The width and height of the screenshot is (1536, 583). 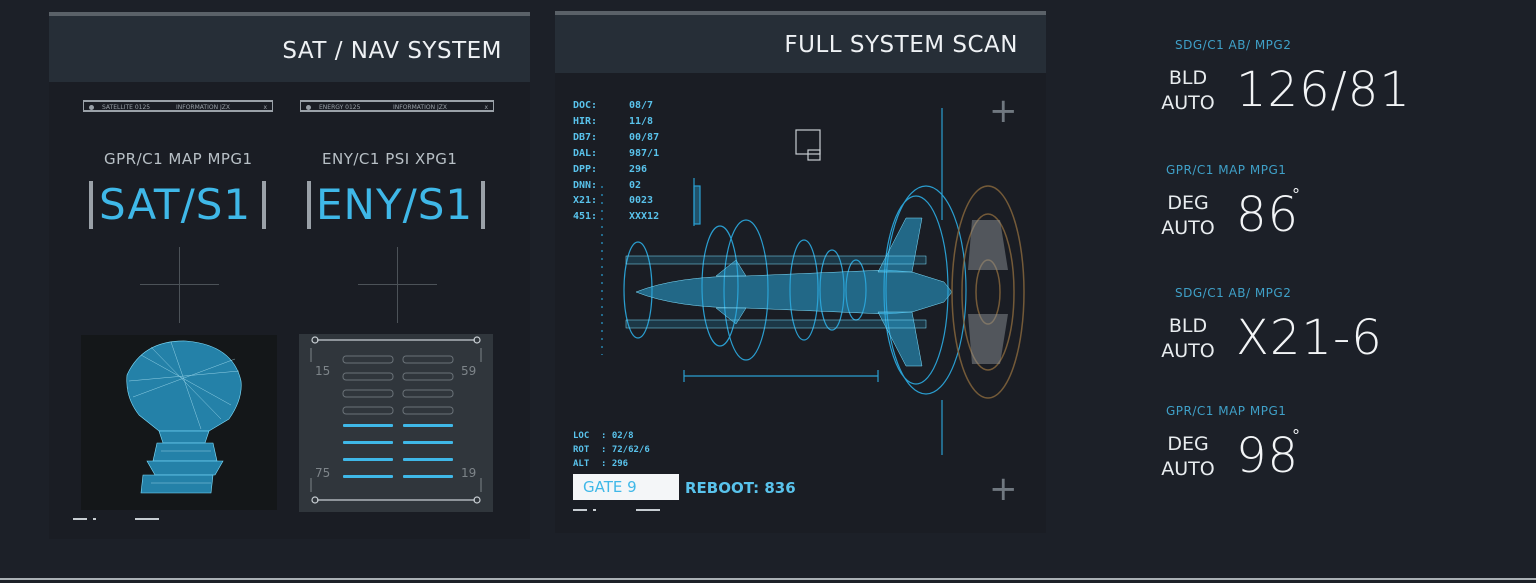 I want to click on gauge-label-bottom-right: 19, so click(x=469, y=473).